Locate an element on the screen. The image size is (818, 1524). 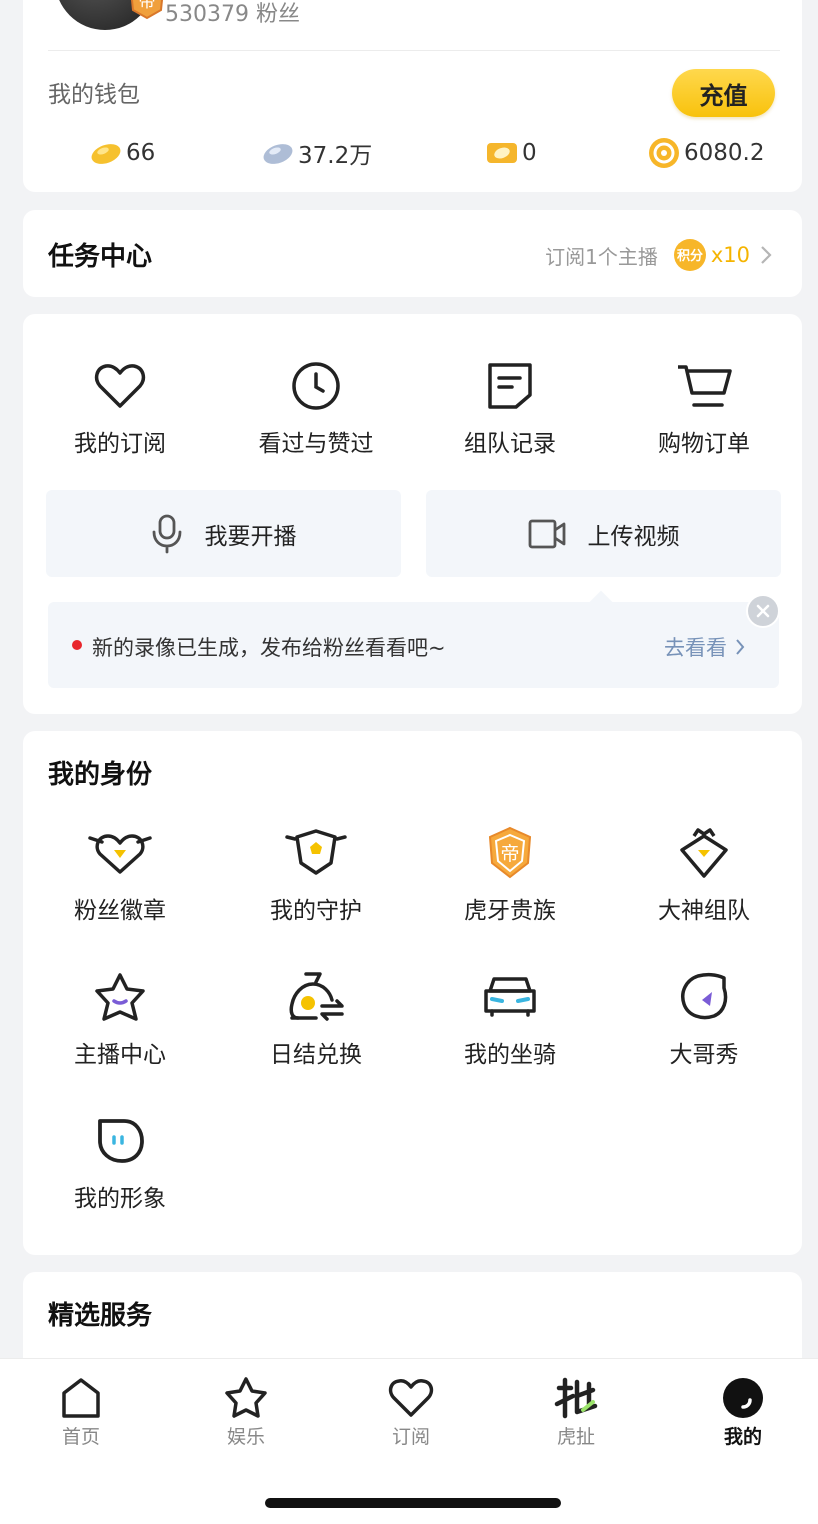
points-multiplier: x10 is located at coordinates (730, 255).